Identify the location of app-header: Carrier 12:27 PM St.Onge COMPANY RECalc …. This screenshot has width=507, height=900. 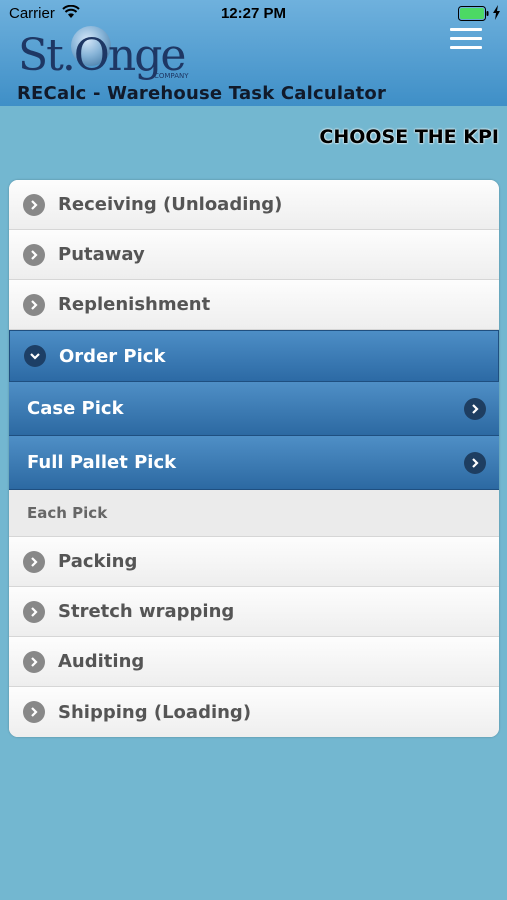
(253, 53).